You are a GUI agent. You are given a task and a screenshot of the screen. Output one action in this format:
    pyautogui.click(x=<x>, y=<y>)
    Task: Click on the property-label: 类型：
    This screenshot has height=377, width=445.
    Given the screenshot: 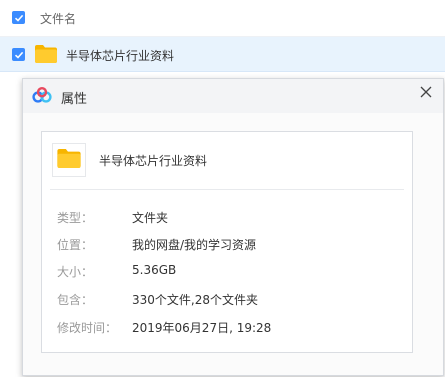 What is the action you would take?
    pyautogui.click(x=75, y=218)
    